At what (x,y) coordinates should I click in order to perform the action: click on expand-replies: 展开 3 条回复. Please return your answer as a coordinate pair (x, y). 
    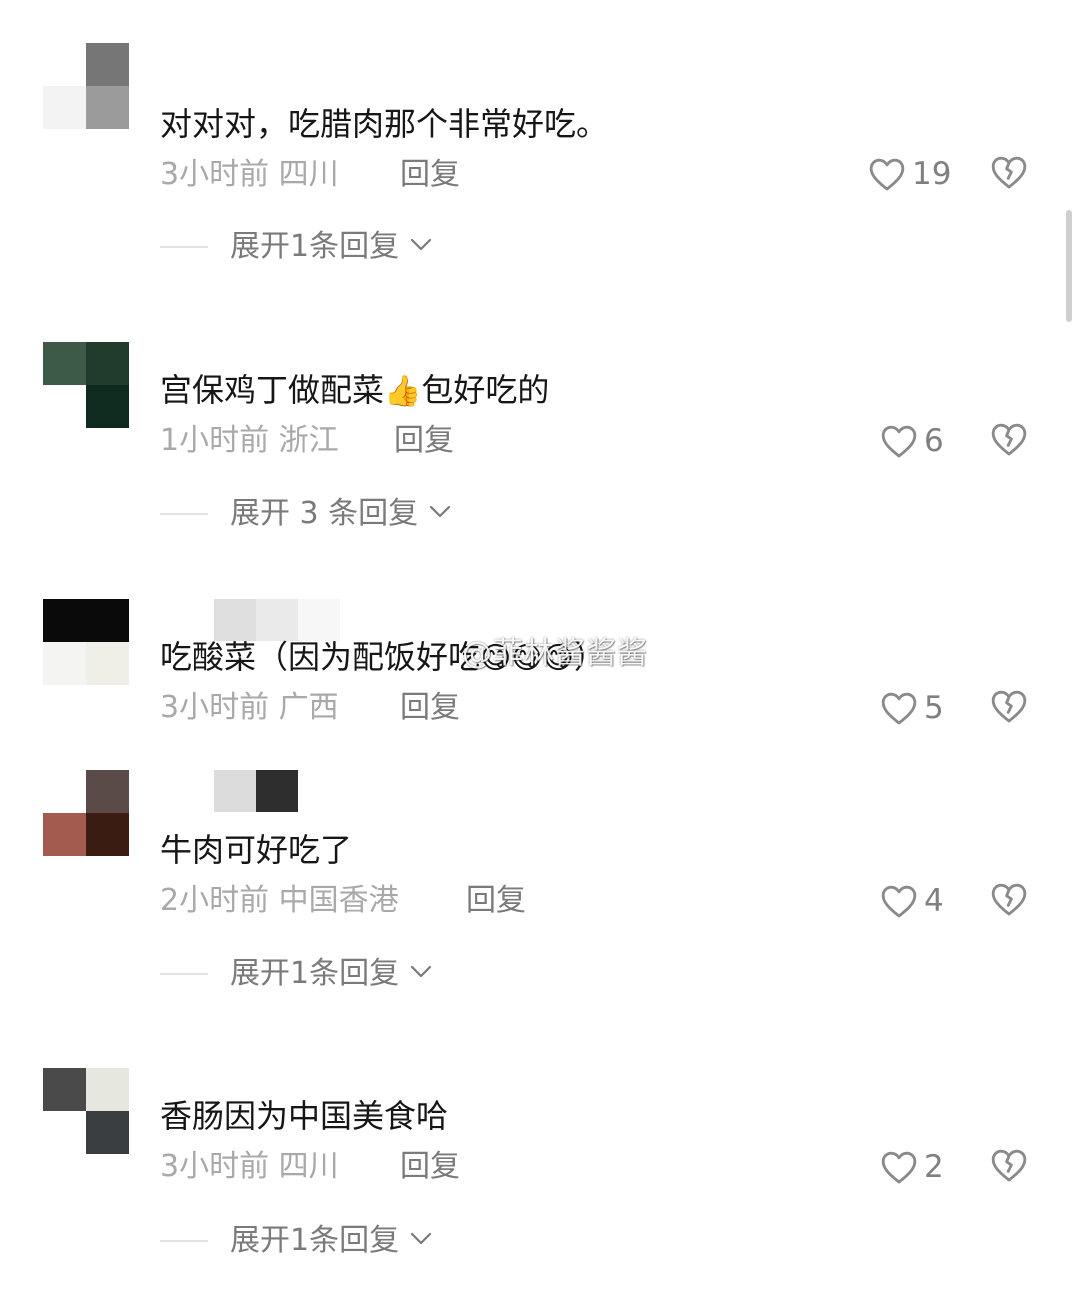
    Looking at the image, I should click on (306, 514).